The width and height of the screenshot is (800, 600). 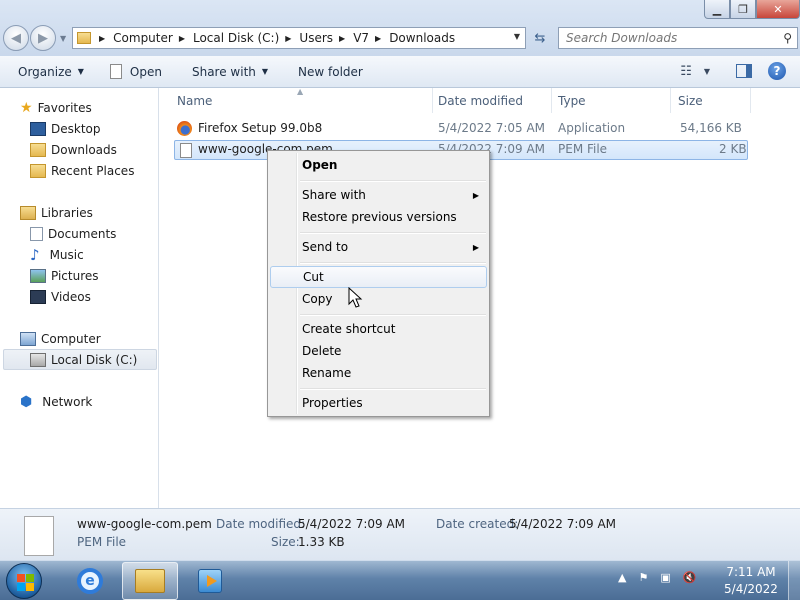 What do you see at coordinates (690, 577) in the screenshot?
I see `volume-muted-icon: 🔇` at bounding box center [690, 577].